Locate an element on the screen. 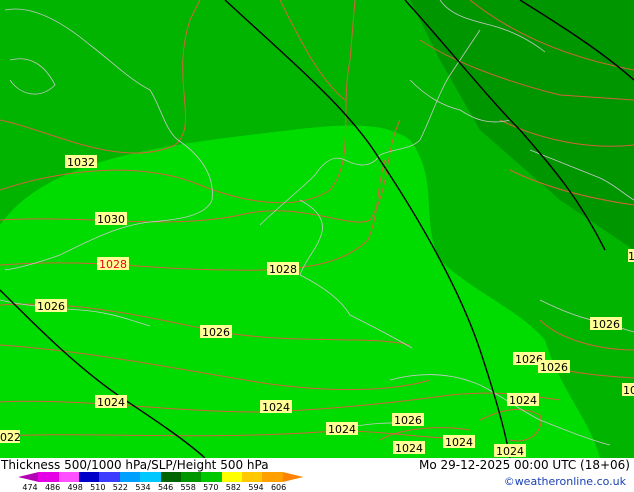 The width and height of the screenshot is (634, 492). color-scale-tick-label: 546 is located at coordinates (165, 487).